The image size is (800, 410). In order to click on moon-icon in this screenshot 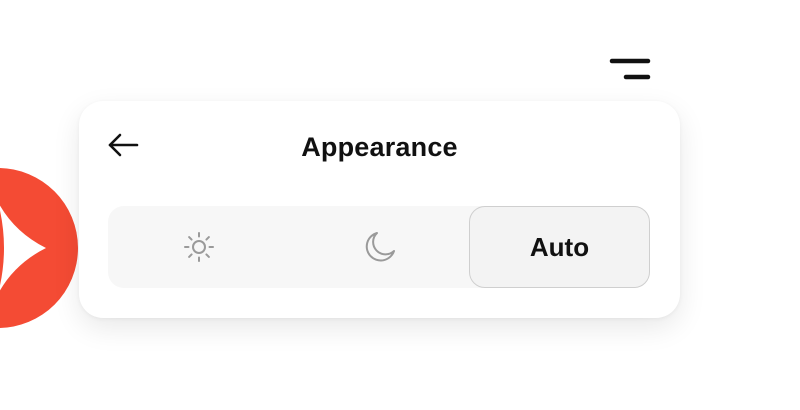, I will do `click(380, 247)`.